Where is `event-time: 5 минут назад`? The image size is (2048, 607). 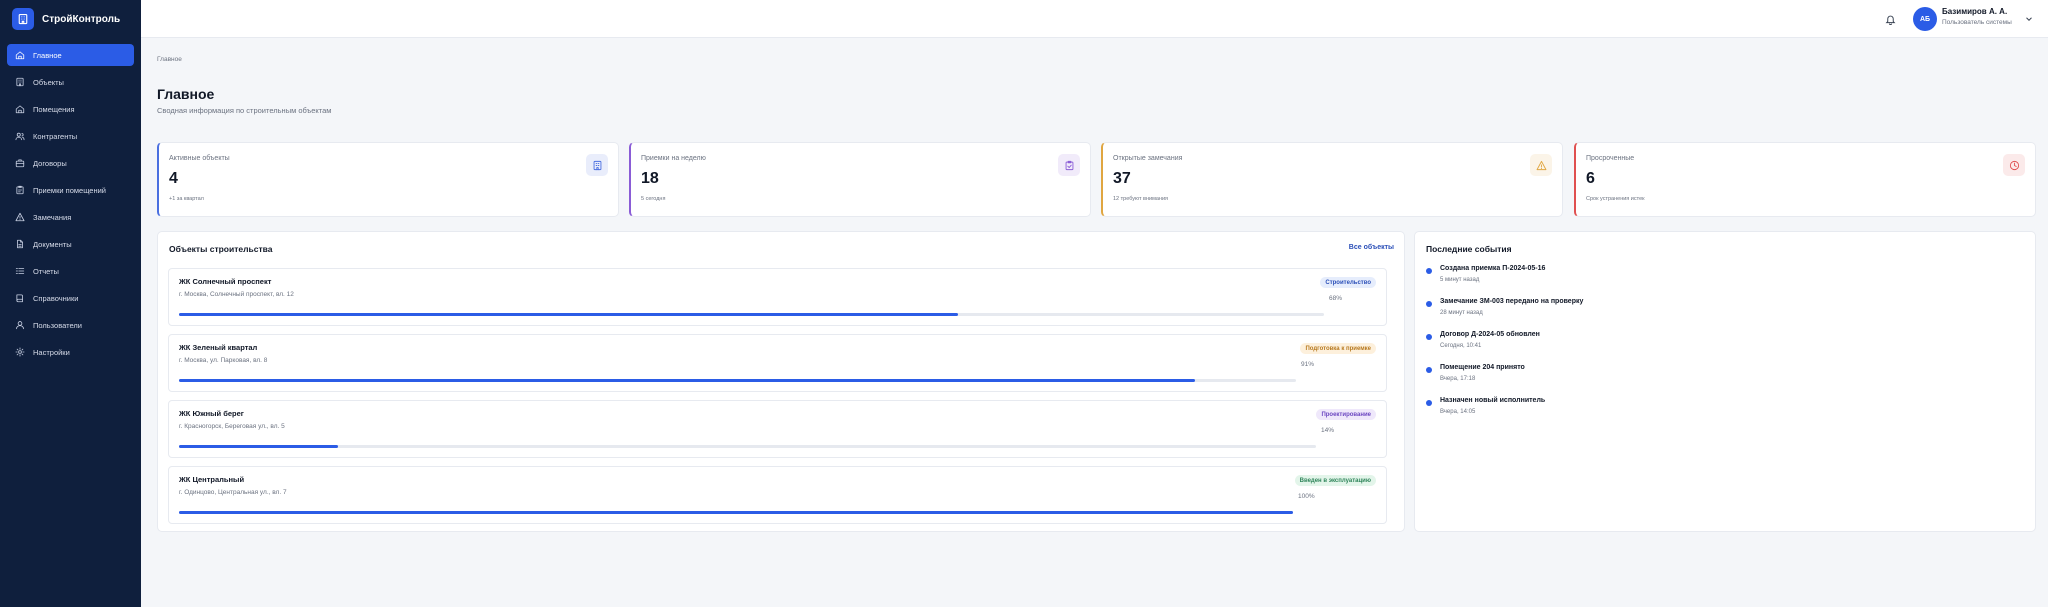
event-time: 5 минут назад is located at coordinates (1460, 280).